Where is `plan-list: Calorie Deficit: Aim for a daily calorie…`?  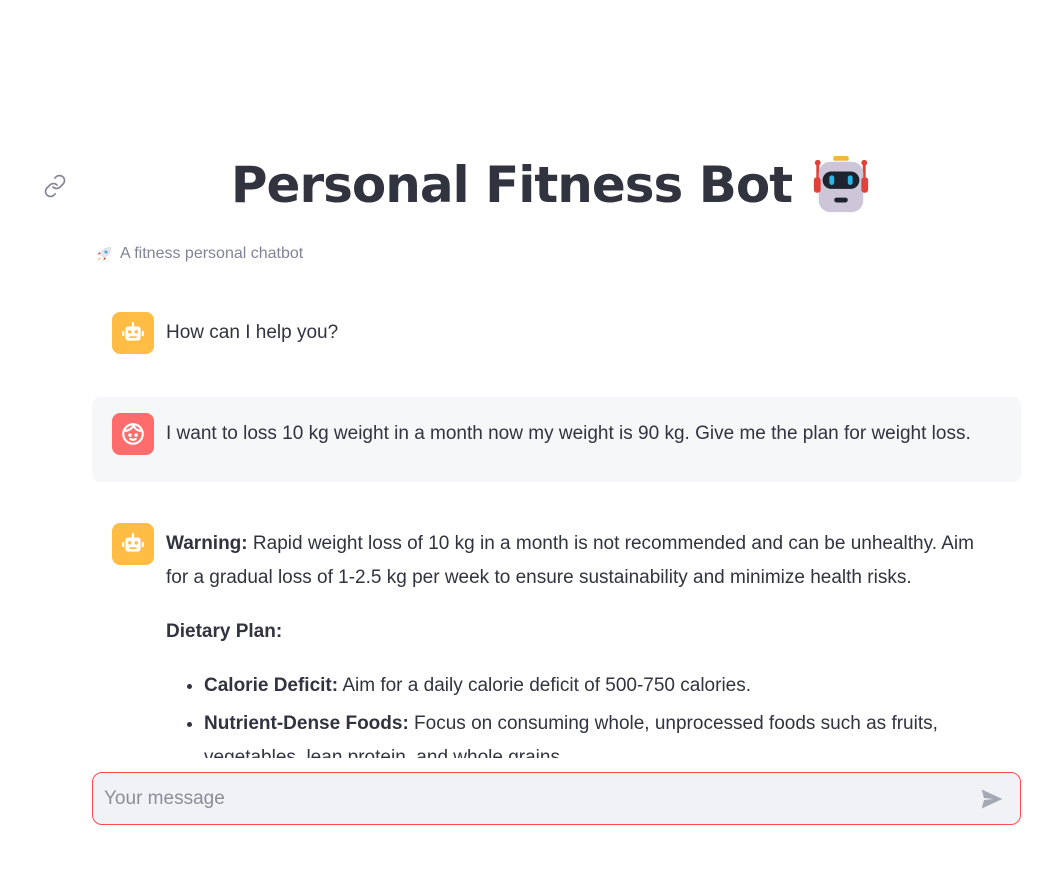
plan-list: Calorie Deficit: Aim for a daily calorie… is located at coordinates (583, 713).